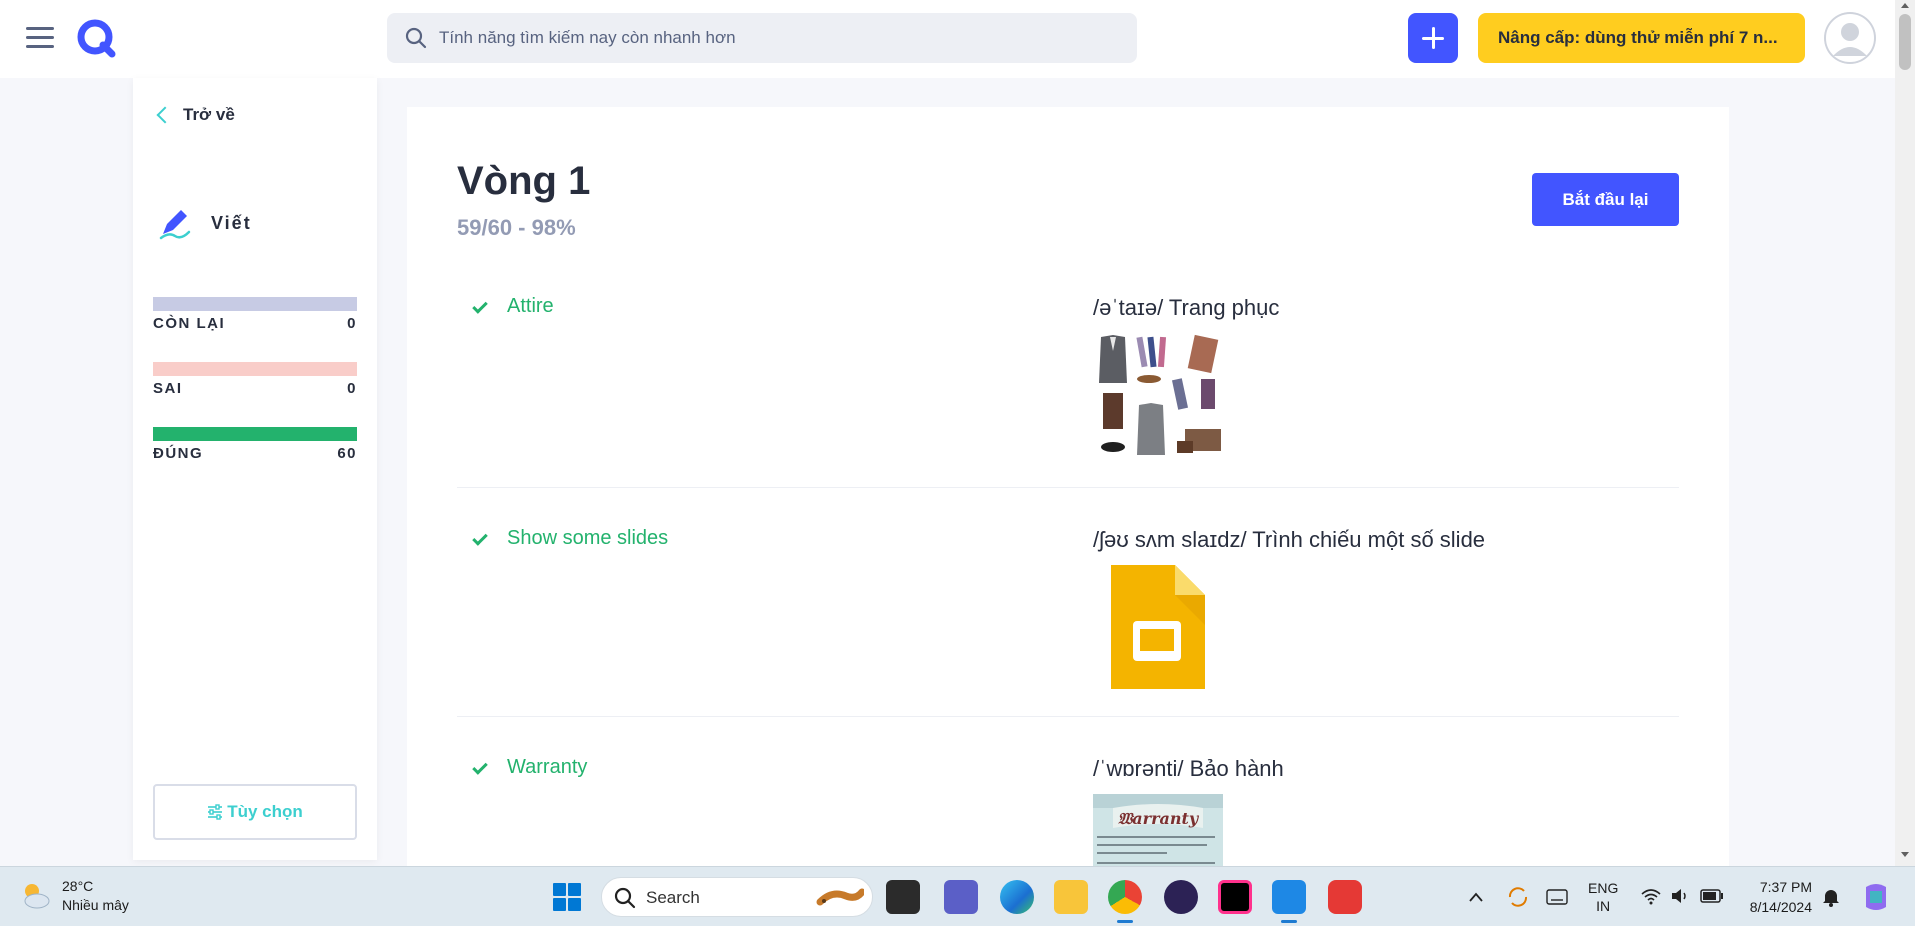 Image resolution: width=1915 pixels, height=926 pixels. Describe the element at coordinates (737, 897) in the screenshot. I see `taskbar-search: Search` at that location.